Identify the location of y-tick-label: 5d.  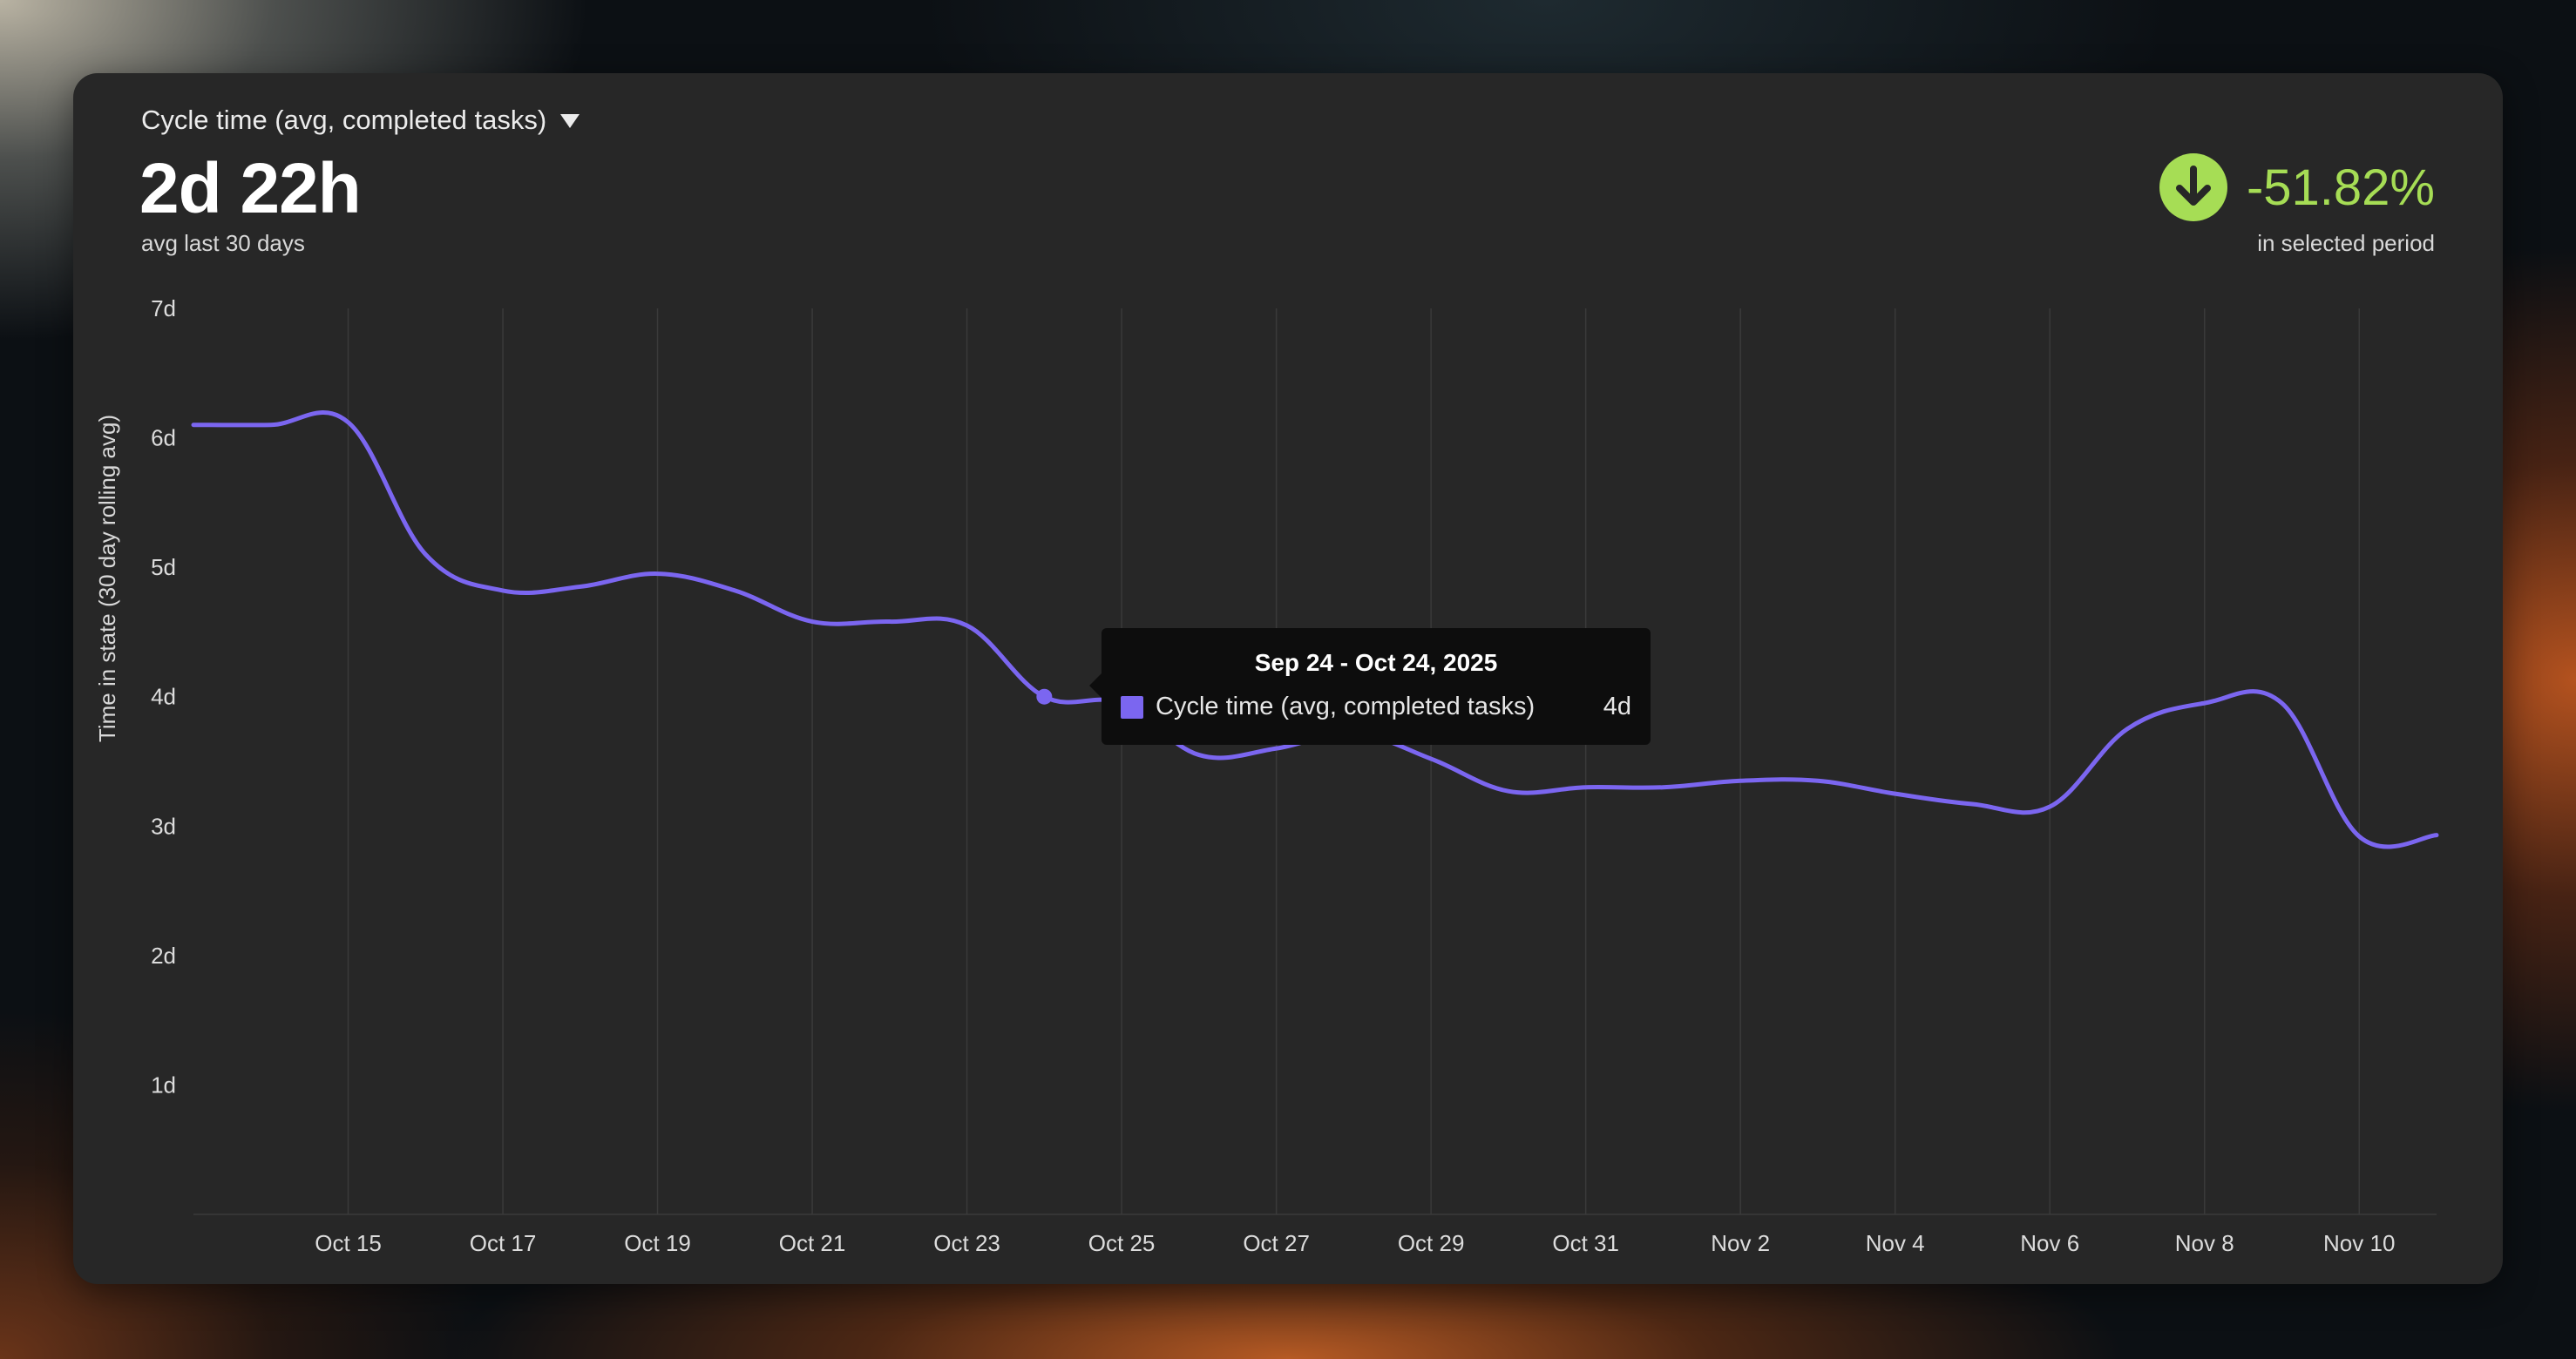
(164, 567).